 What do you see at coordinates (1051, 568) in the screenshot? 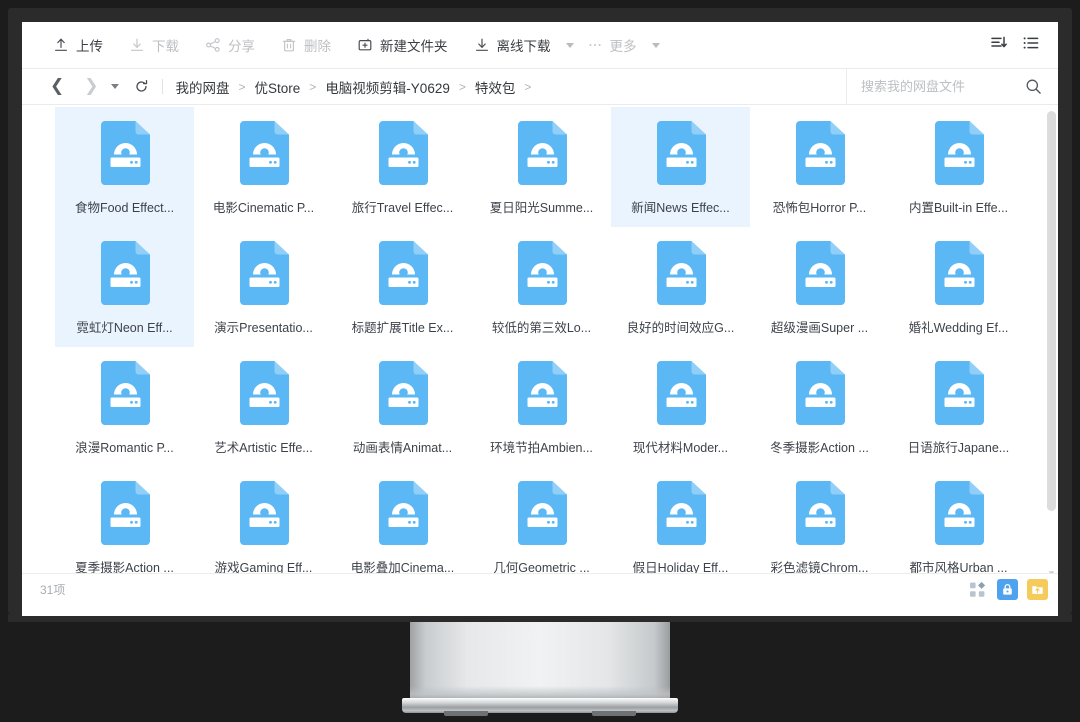
I see `scrollbar-down-arrow` at bounding box center [1051, 568].